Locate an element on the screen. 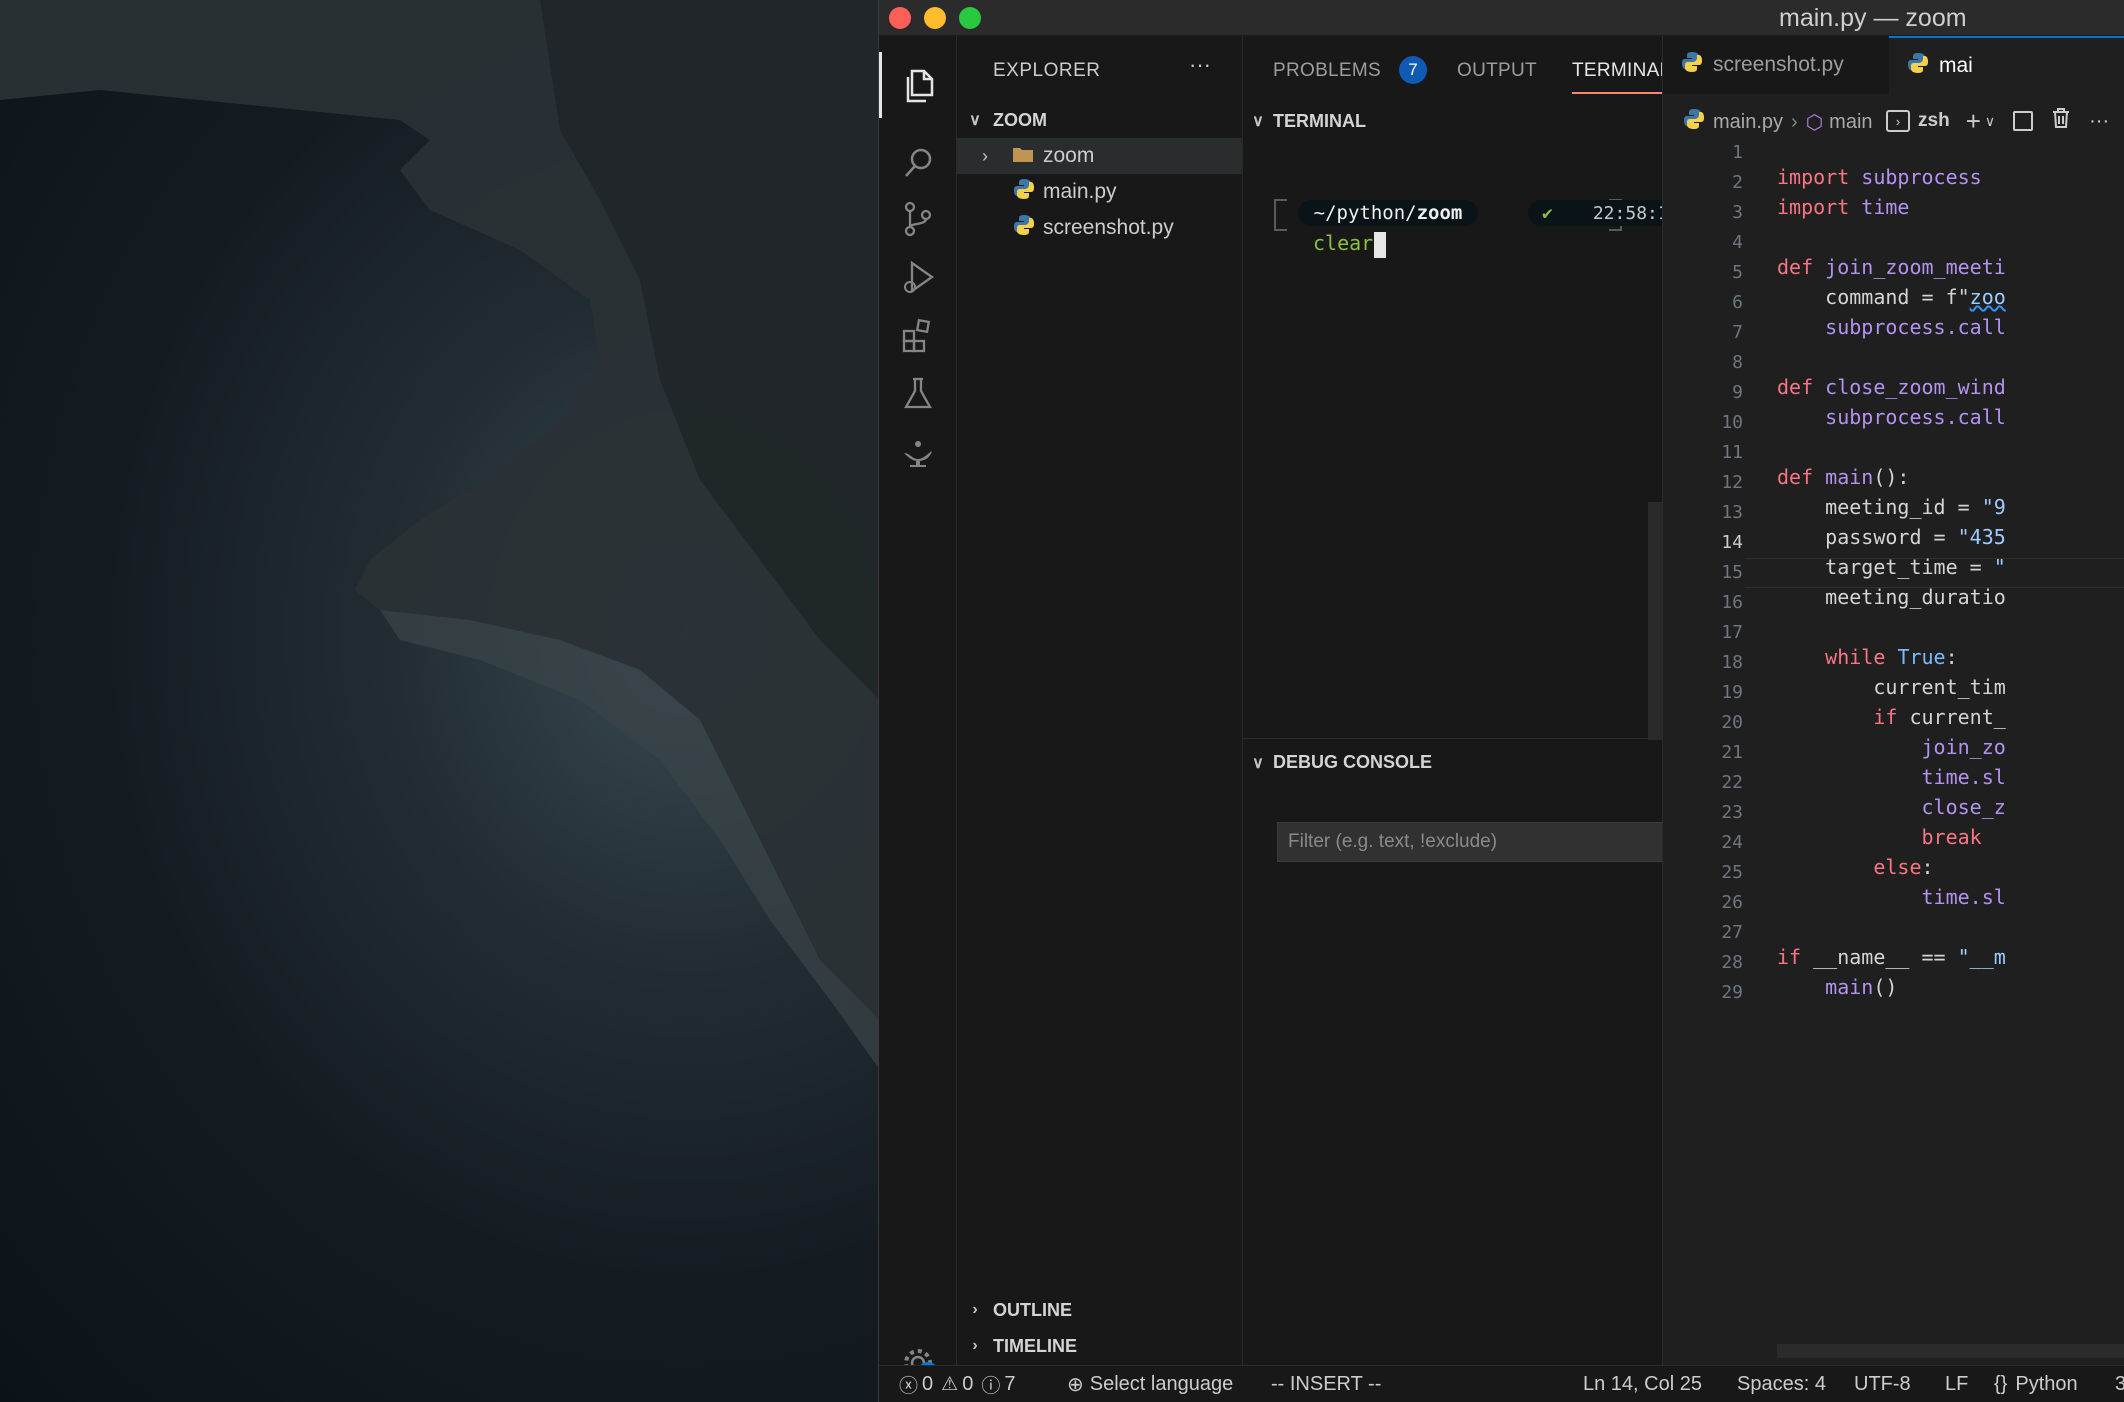 This screenshot has height=1402, width=2124. split-terminal-icon is located at coordinates (2023, 121).